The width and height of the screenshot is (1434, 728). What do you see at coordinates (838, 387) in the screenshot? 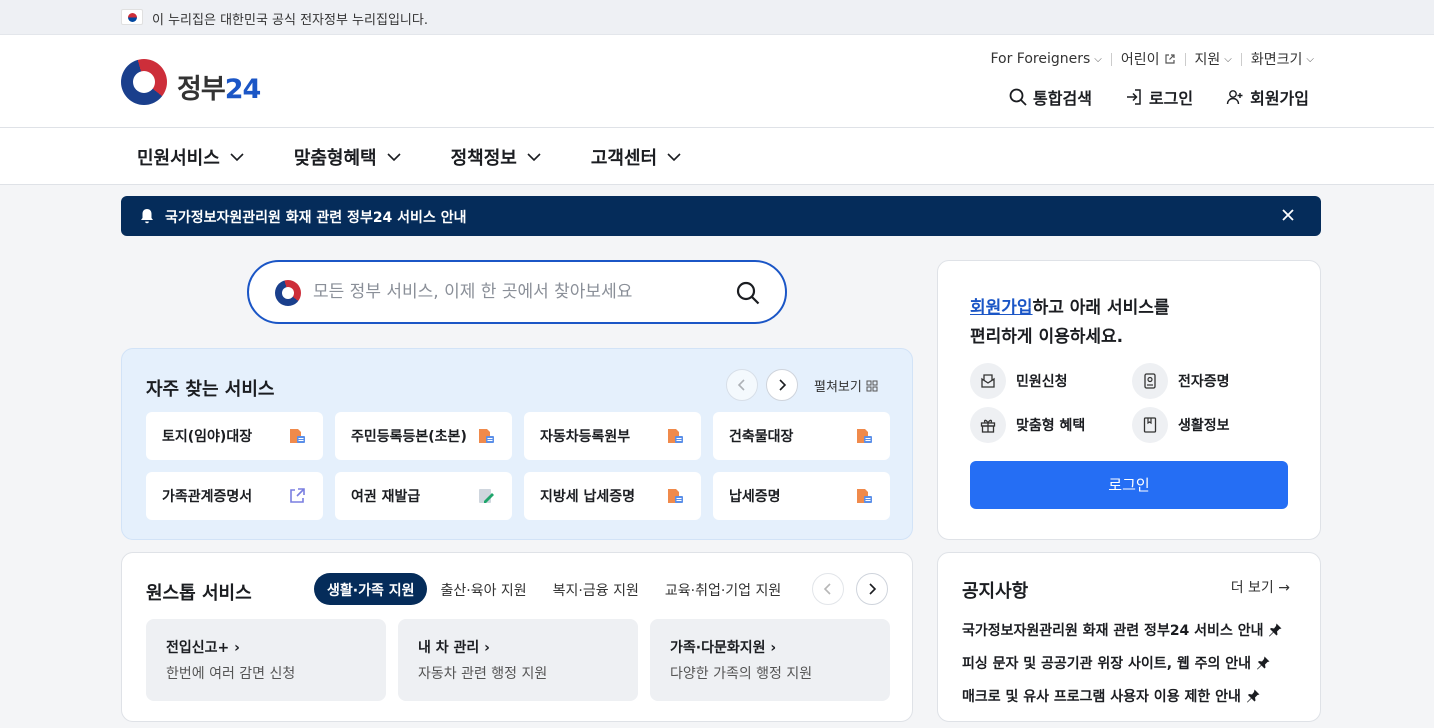
I see `expand-label: 펼쳐보기` at bounding box center [838, 387].